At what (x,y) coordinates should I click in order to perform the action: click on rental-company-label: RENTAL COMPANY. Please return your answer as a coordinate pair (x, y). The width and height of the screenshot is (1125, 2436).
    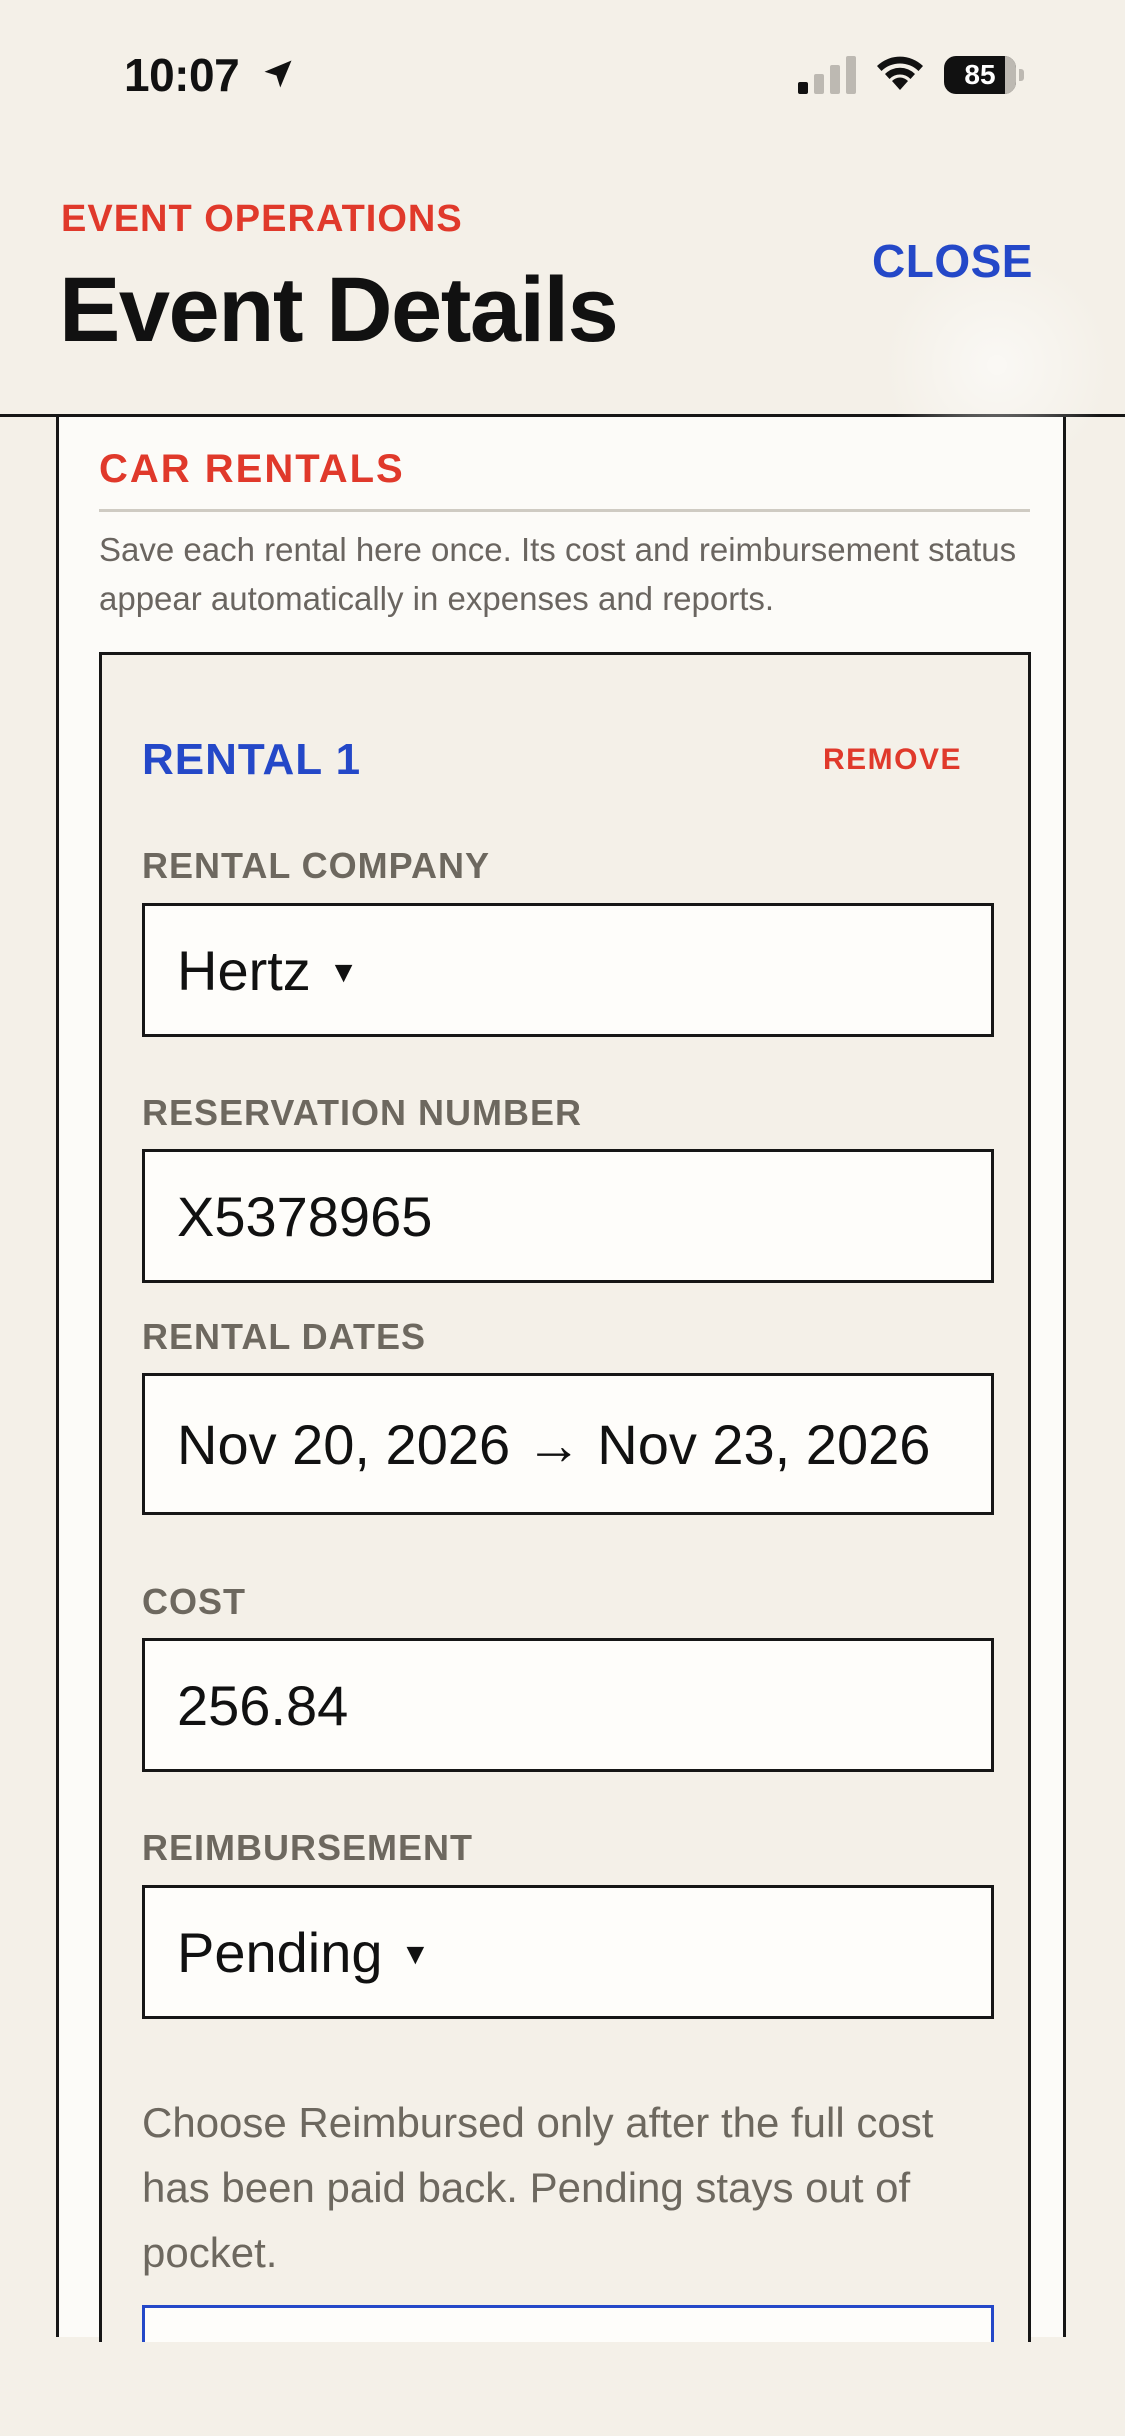
    Looking at the image, I should click on (316, 865).